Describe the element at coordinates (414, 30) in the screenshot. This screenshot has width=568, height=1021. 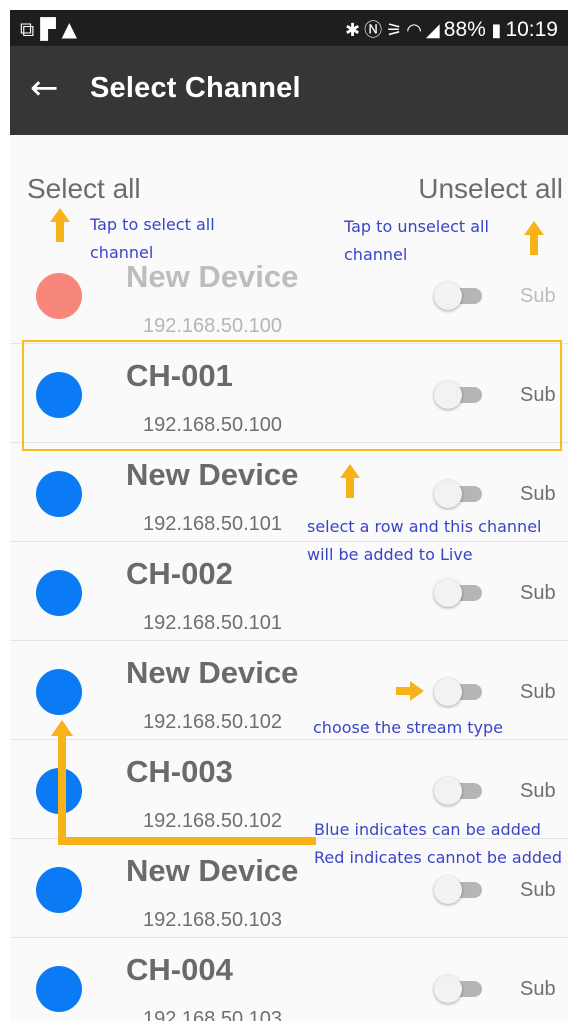
I see `wifi-icon: ◠` at that location.